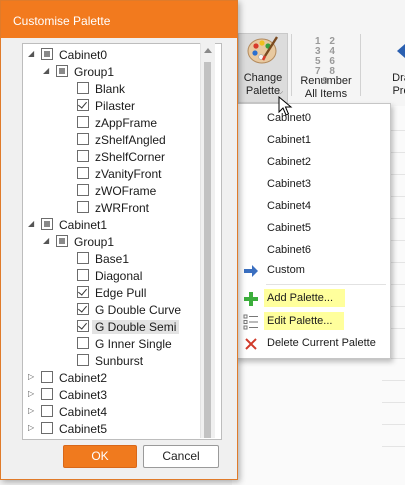 This screenshot has width=405, height=485. I want to click on cancel-button: Cancel, so click(181, 456).